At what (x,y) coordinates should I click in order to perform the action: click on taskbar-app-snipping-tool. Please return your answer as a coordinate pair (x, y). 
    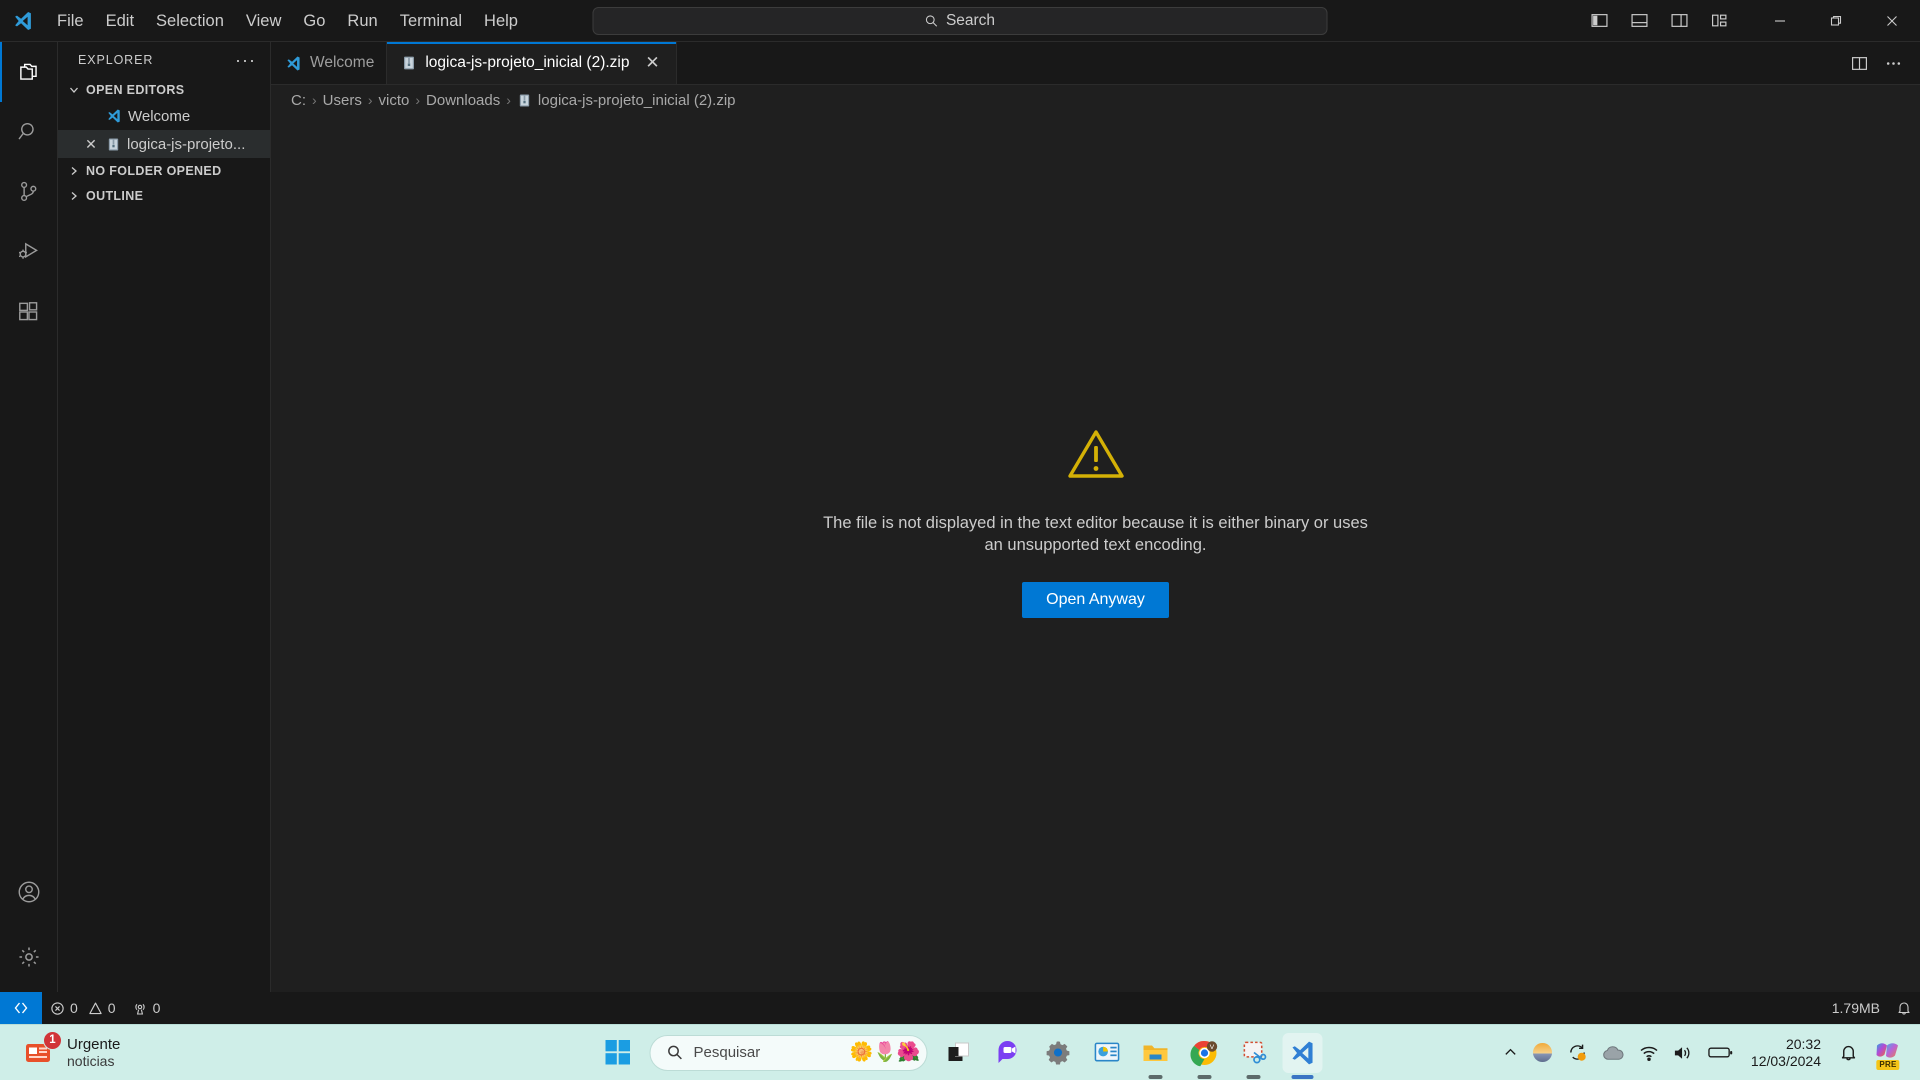
    Looking at the image, I should click on (1254, 1053).